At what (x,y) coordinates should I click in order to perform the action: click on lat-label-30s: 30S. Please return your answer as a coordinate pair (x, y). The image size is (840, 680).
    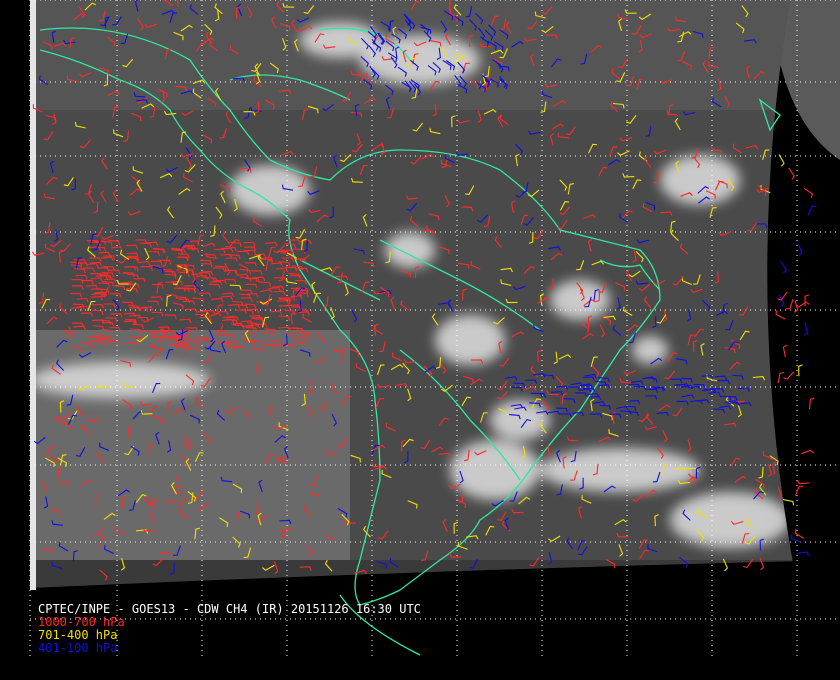
    Looking at the image, I should click on (18, 464).